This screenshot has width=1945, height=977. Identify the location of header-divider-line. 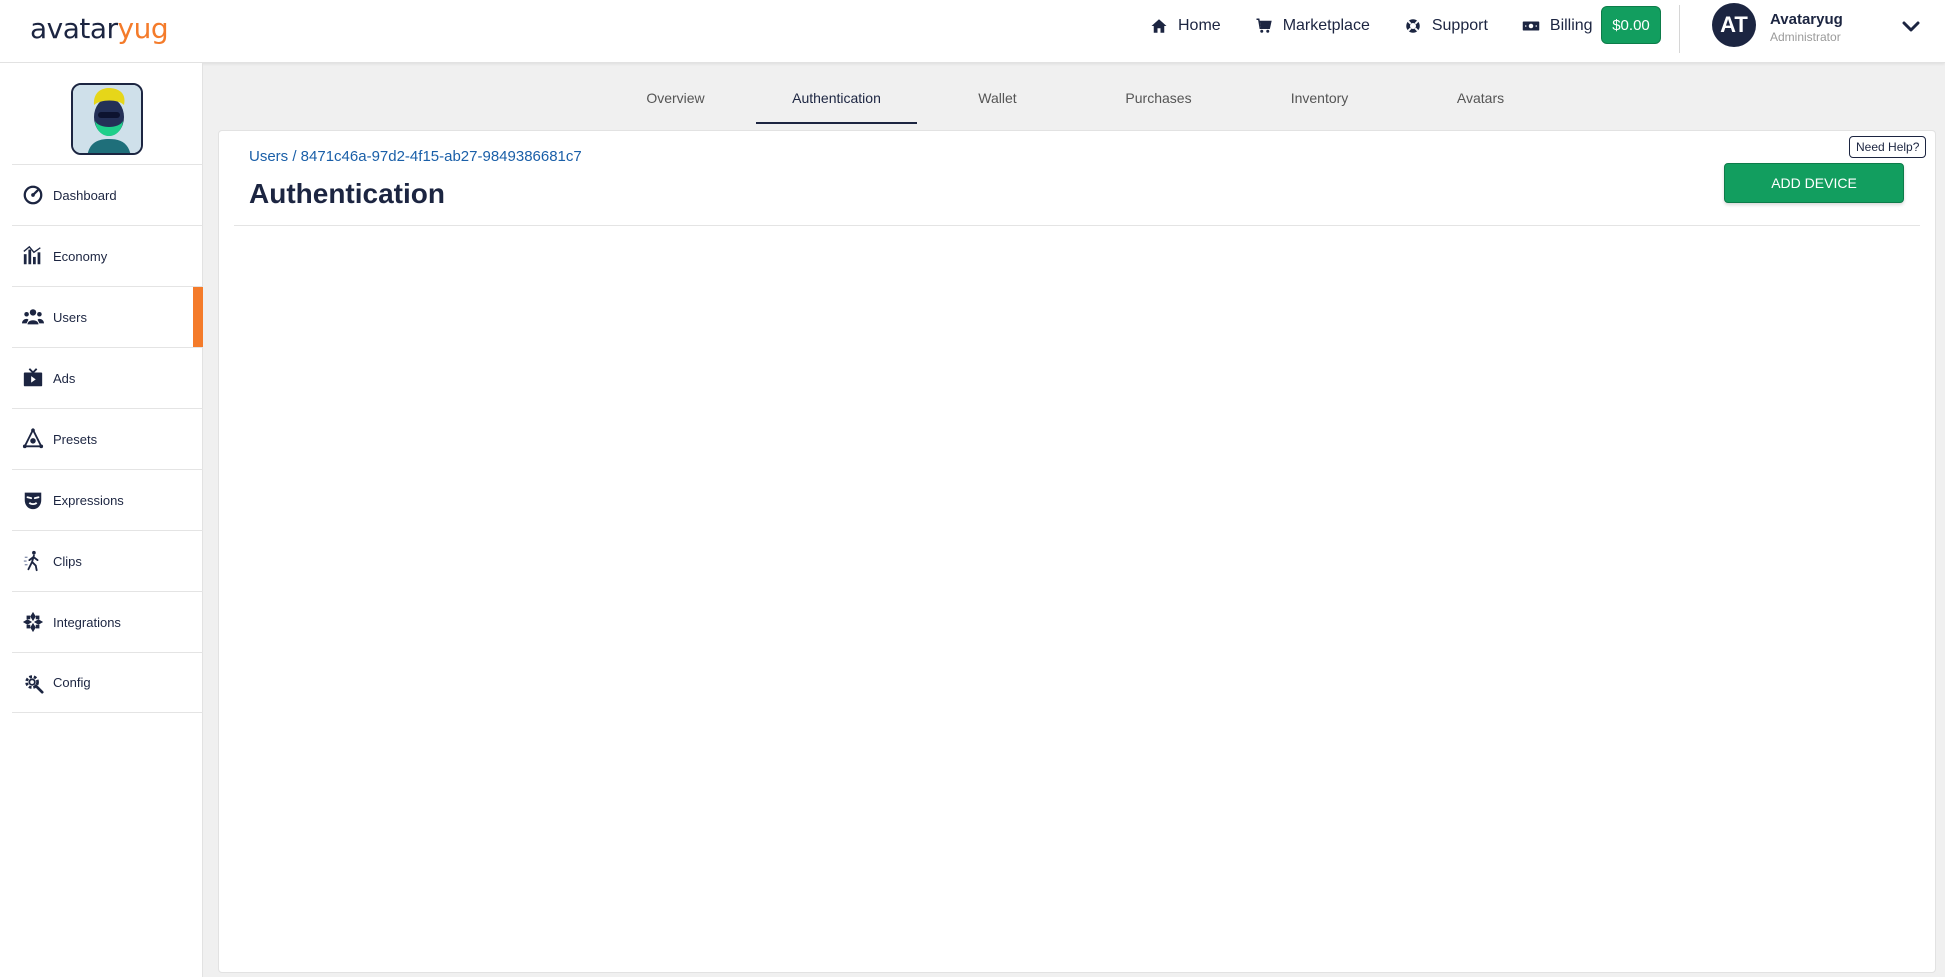
(1077, 225).